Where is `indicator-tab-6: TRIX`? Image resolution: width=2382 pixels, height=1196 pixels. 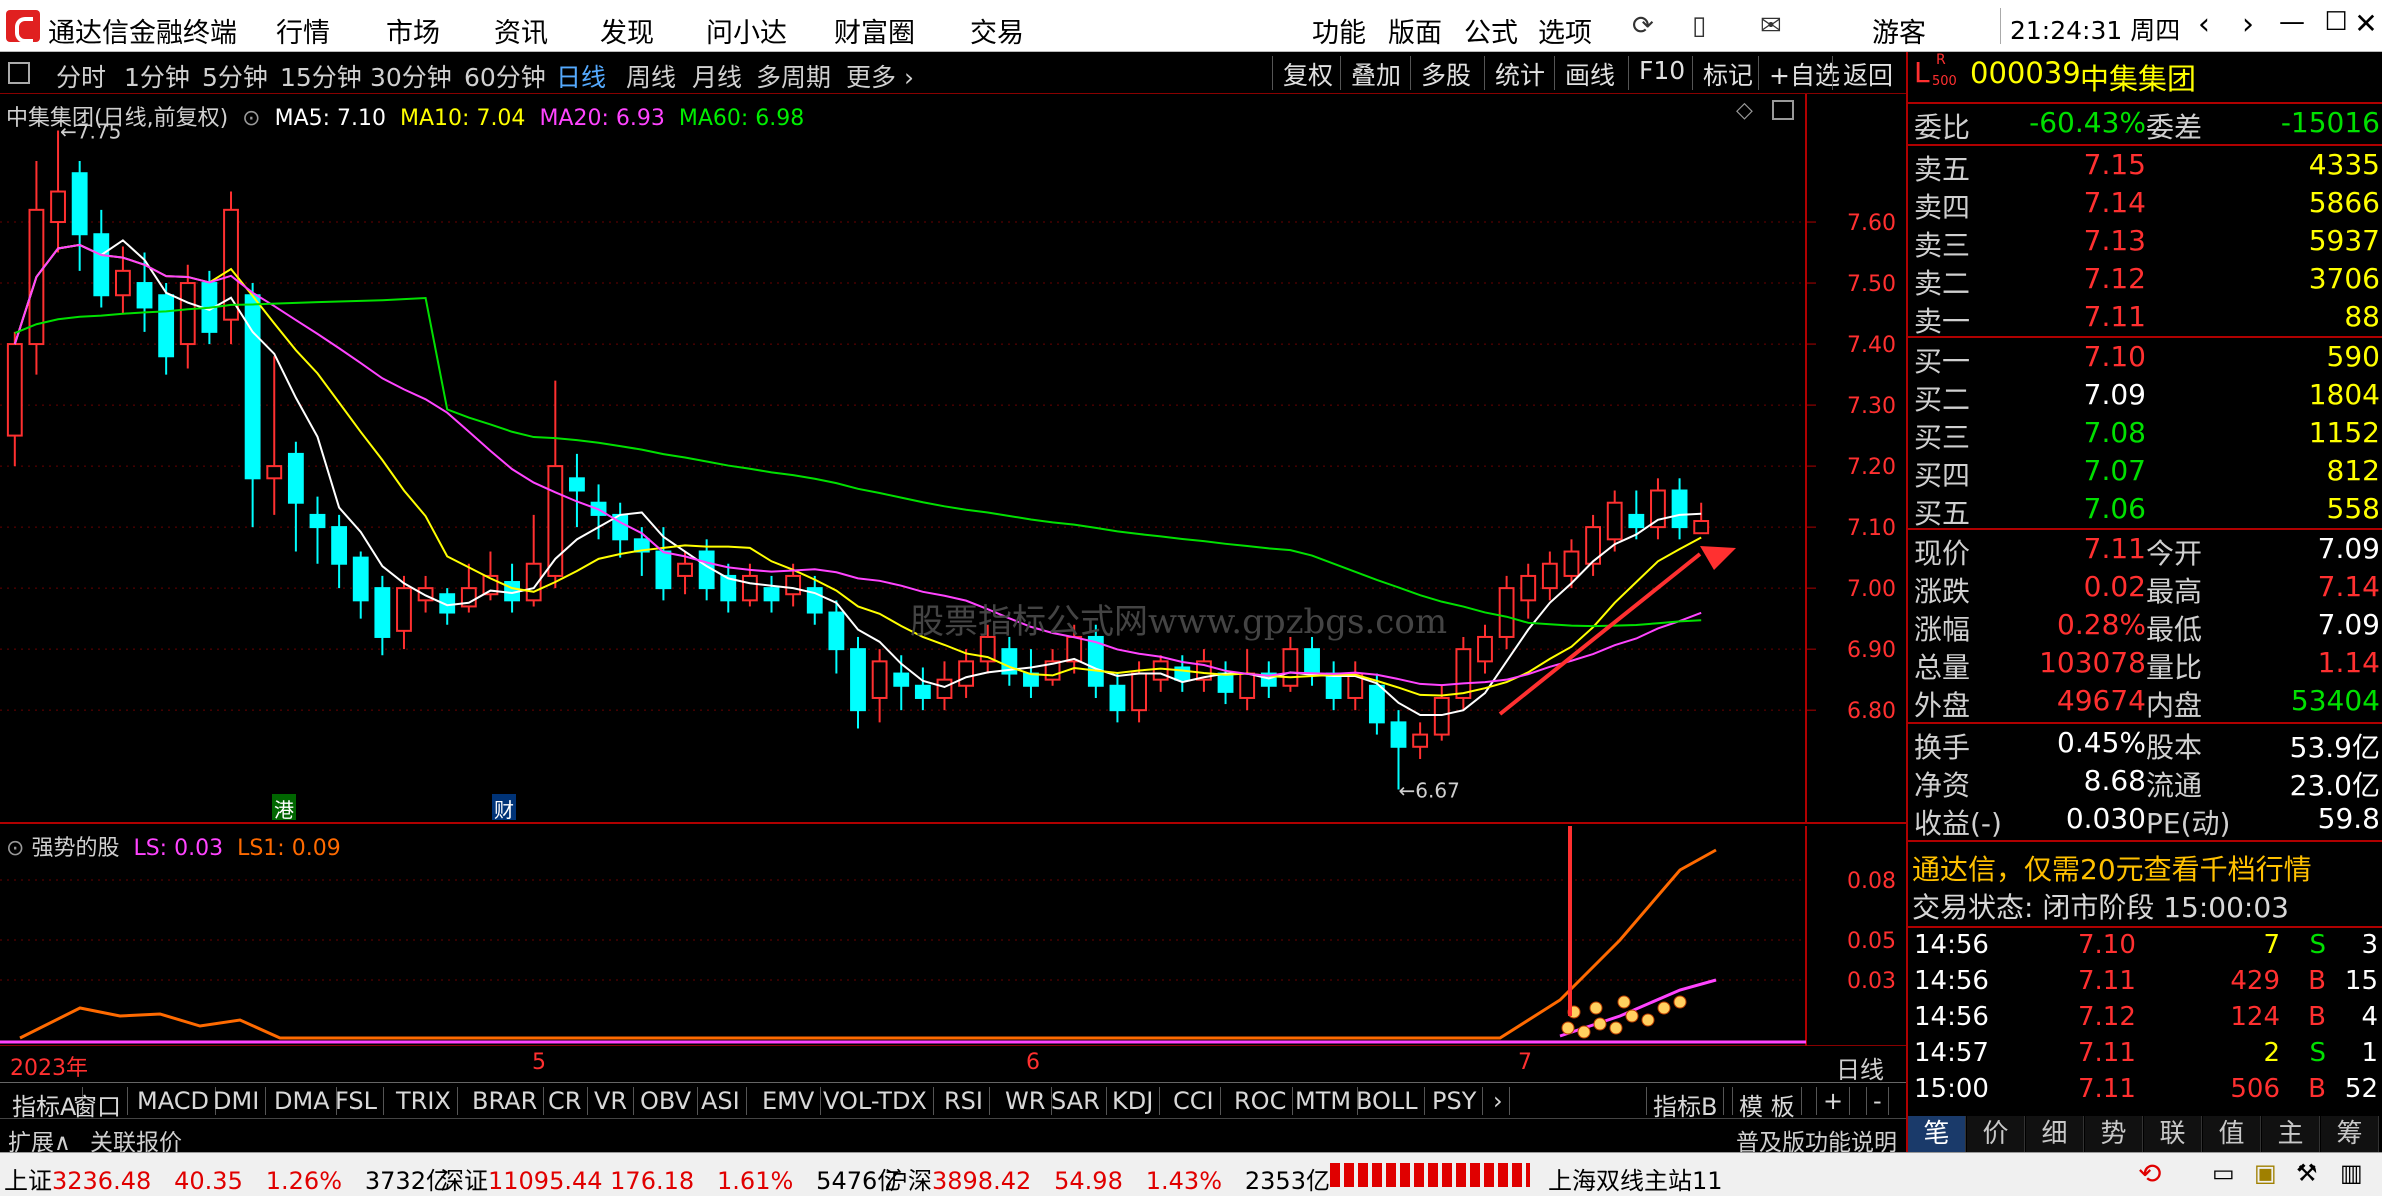
indicator-tab-6: TRIX is located at coordinates (424, 1101).